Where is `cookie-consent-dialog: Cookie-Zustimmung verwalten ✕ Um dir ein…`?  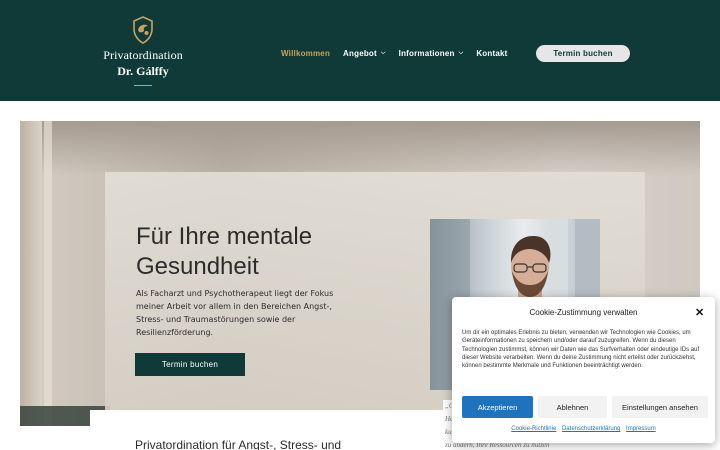 cookie-consent-dialog: Cookie-Zustimmung verwalten ✕ Um dir ein… is located at coordinates (583, 370).